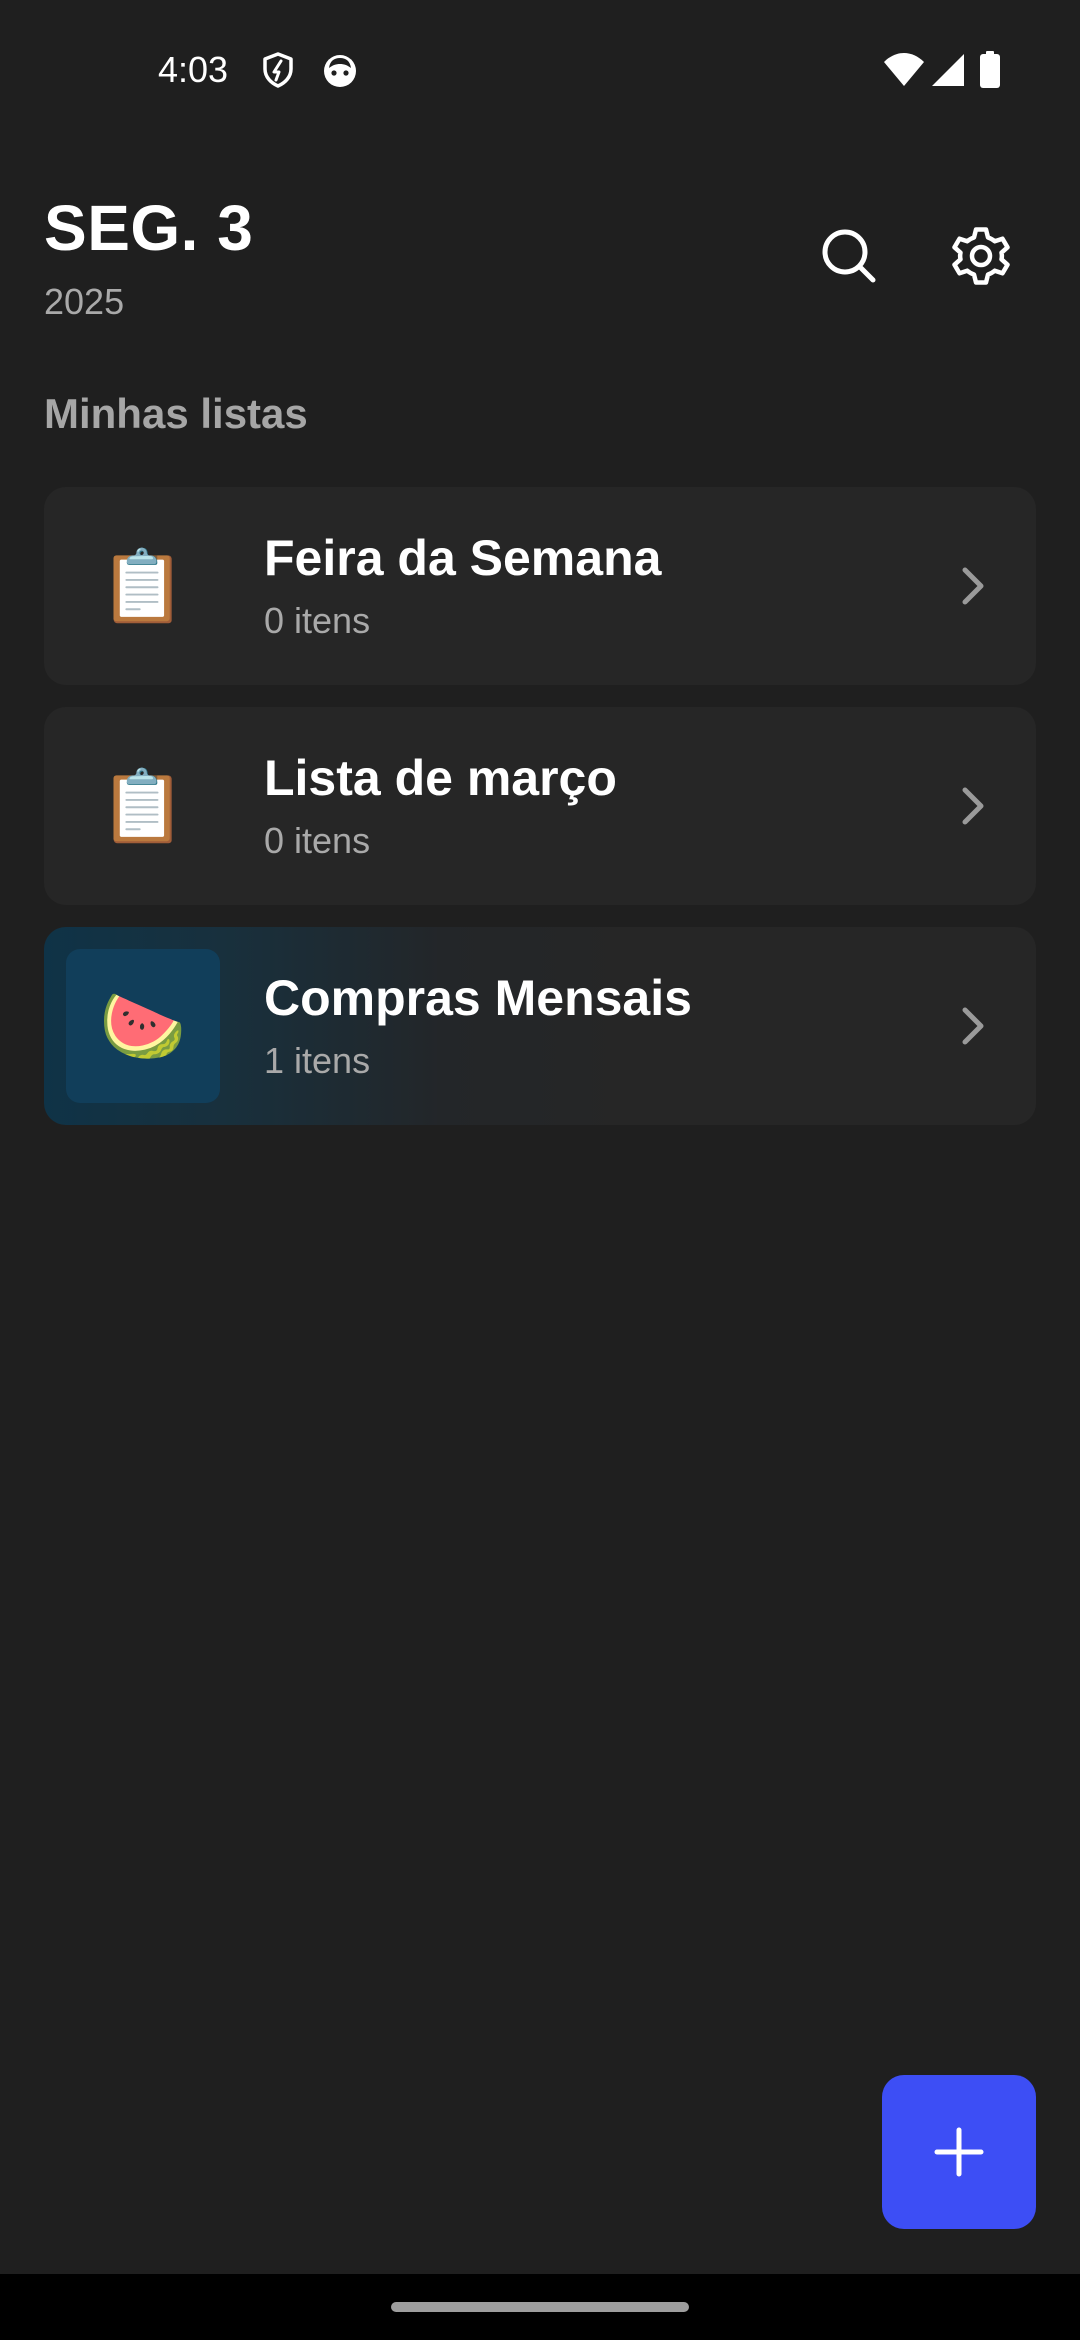 This screenshot has width=1080, height=2340. I want to click on shield-icon, so click(278, 70).